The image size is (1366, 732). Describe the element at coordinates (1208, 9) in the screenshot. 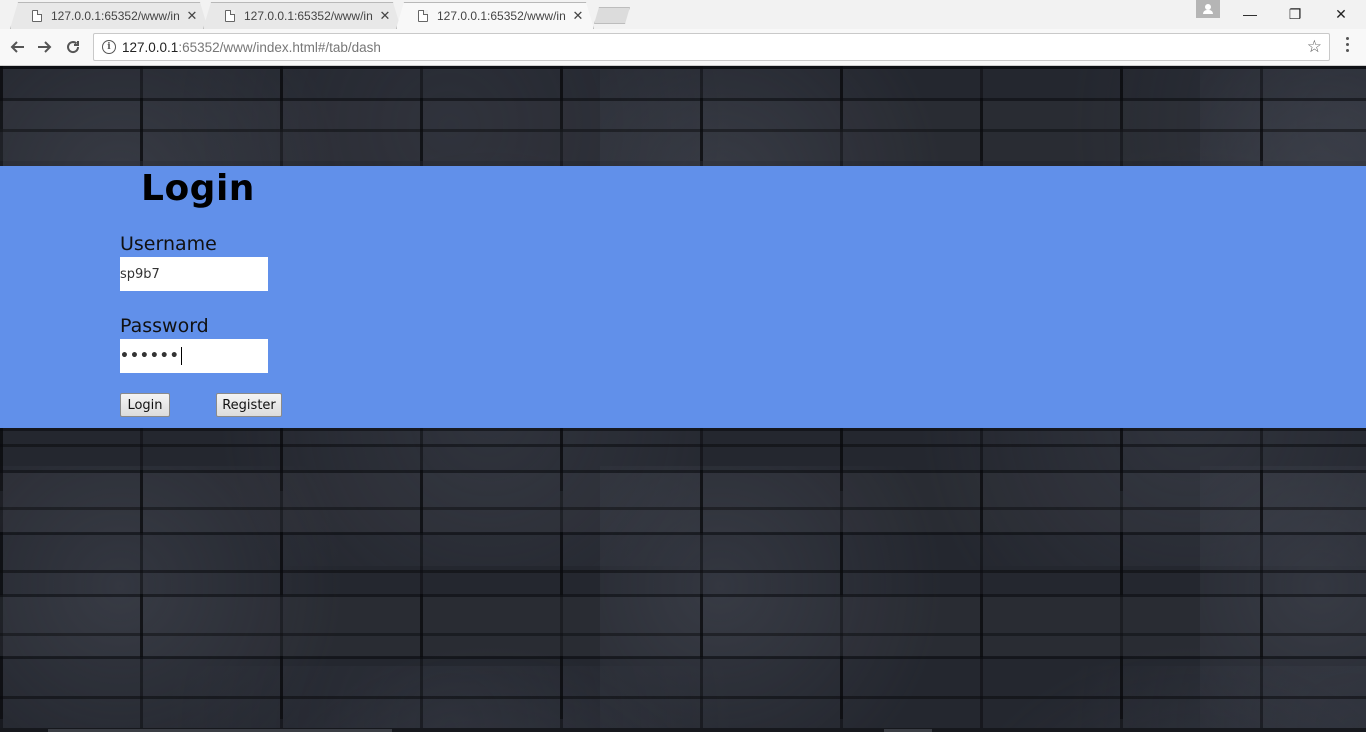

I see `profile-icon` at that location.